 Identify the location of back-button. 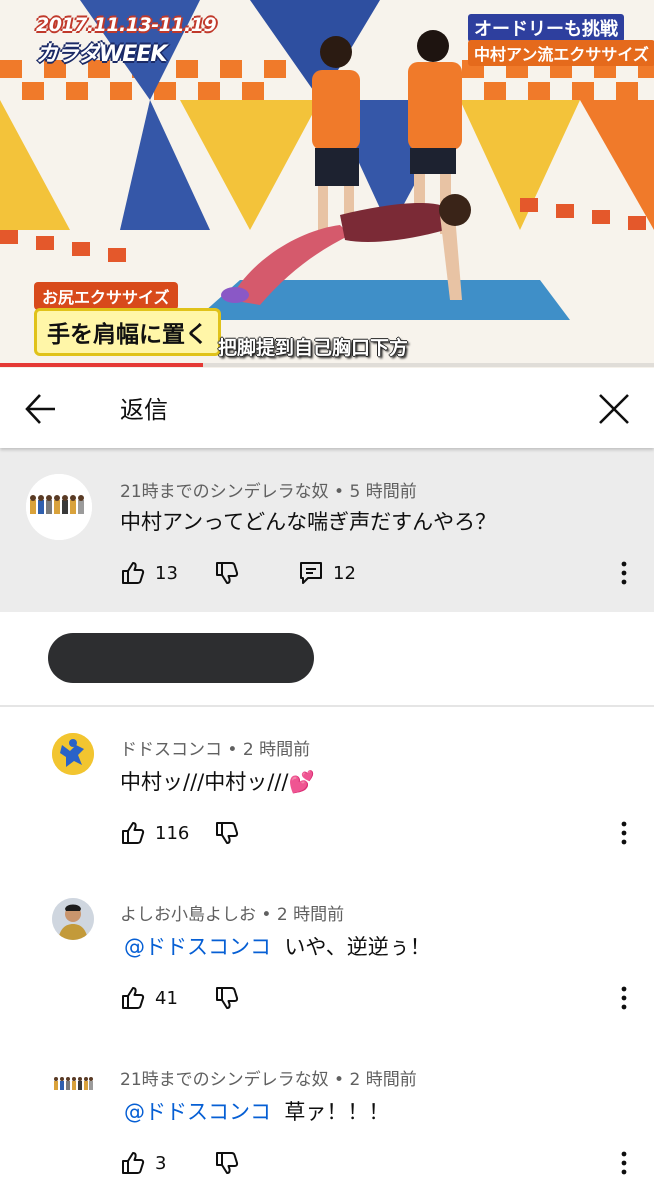
(41, 409).